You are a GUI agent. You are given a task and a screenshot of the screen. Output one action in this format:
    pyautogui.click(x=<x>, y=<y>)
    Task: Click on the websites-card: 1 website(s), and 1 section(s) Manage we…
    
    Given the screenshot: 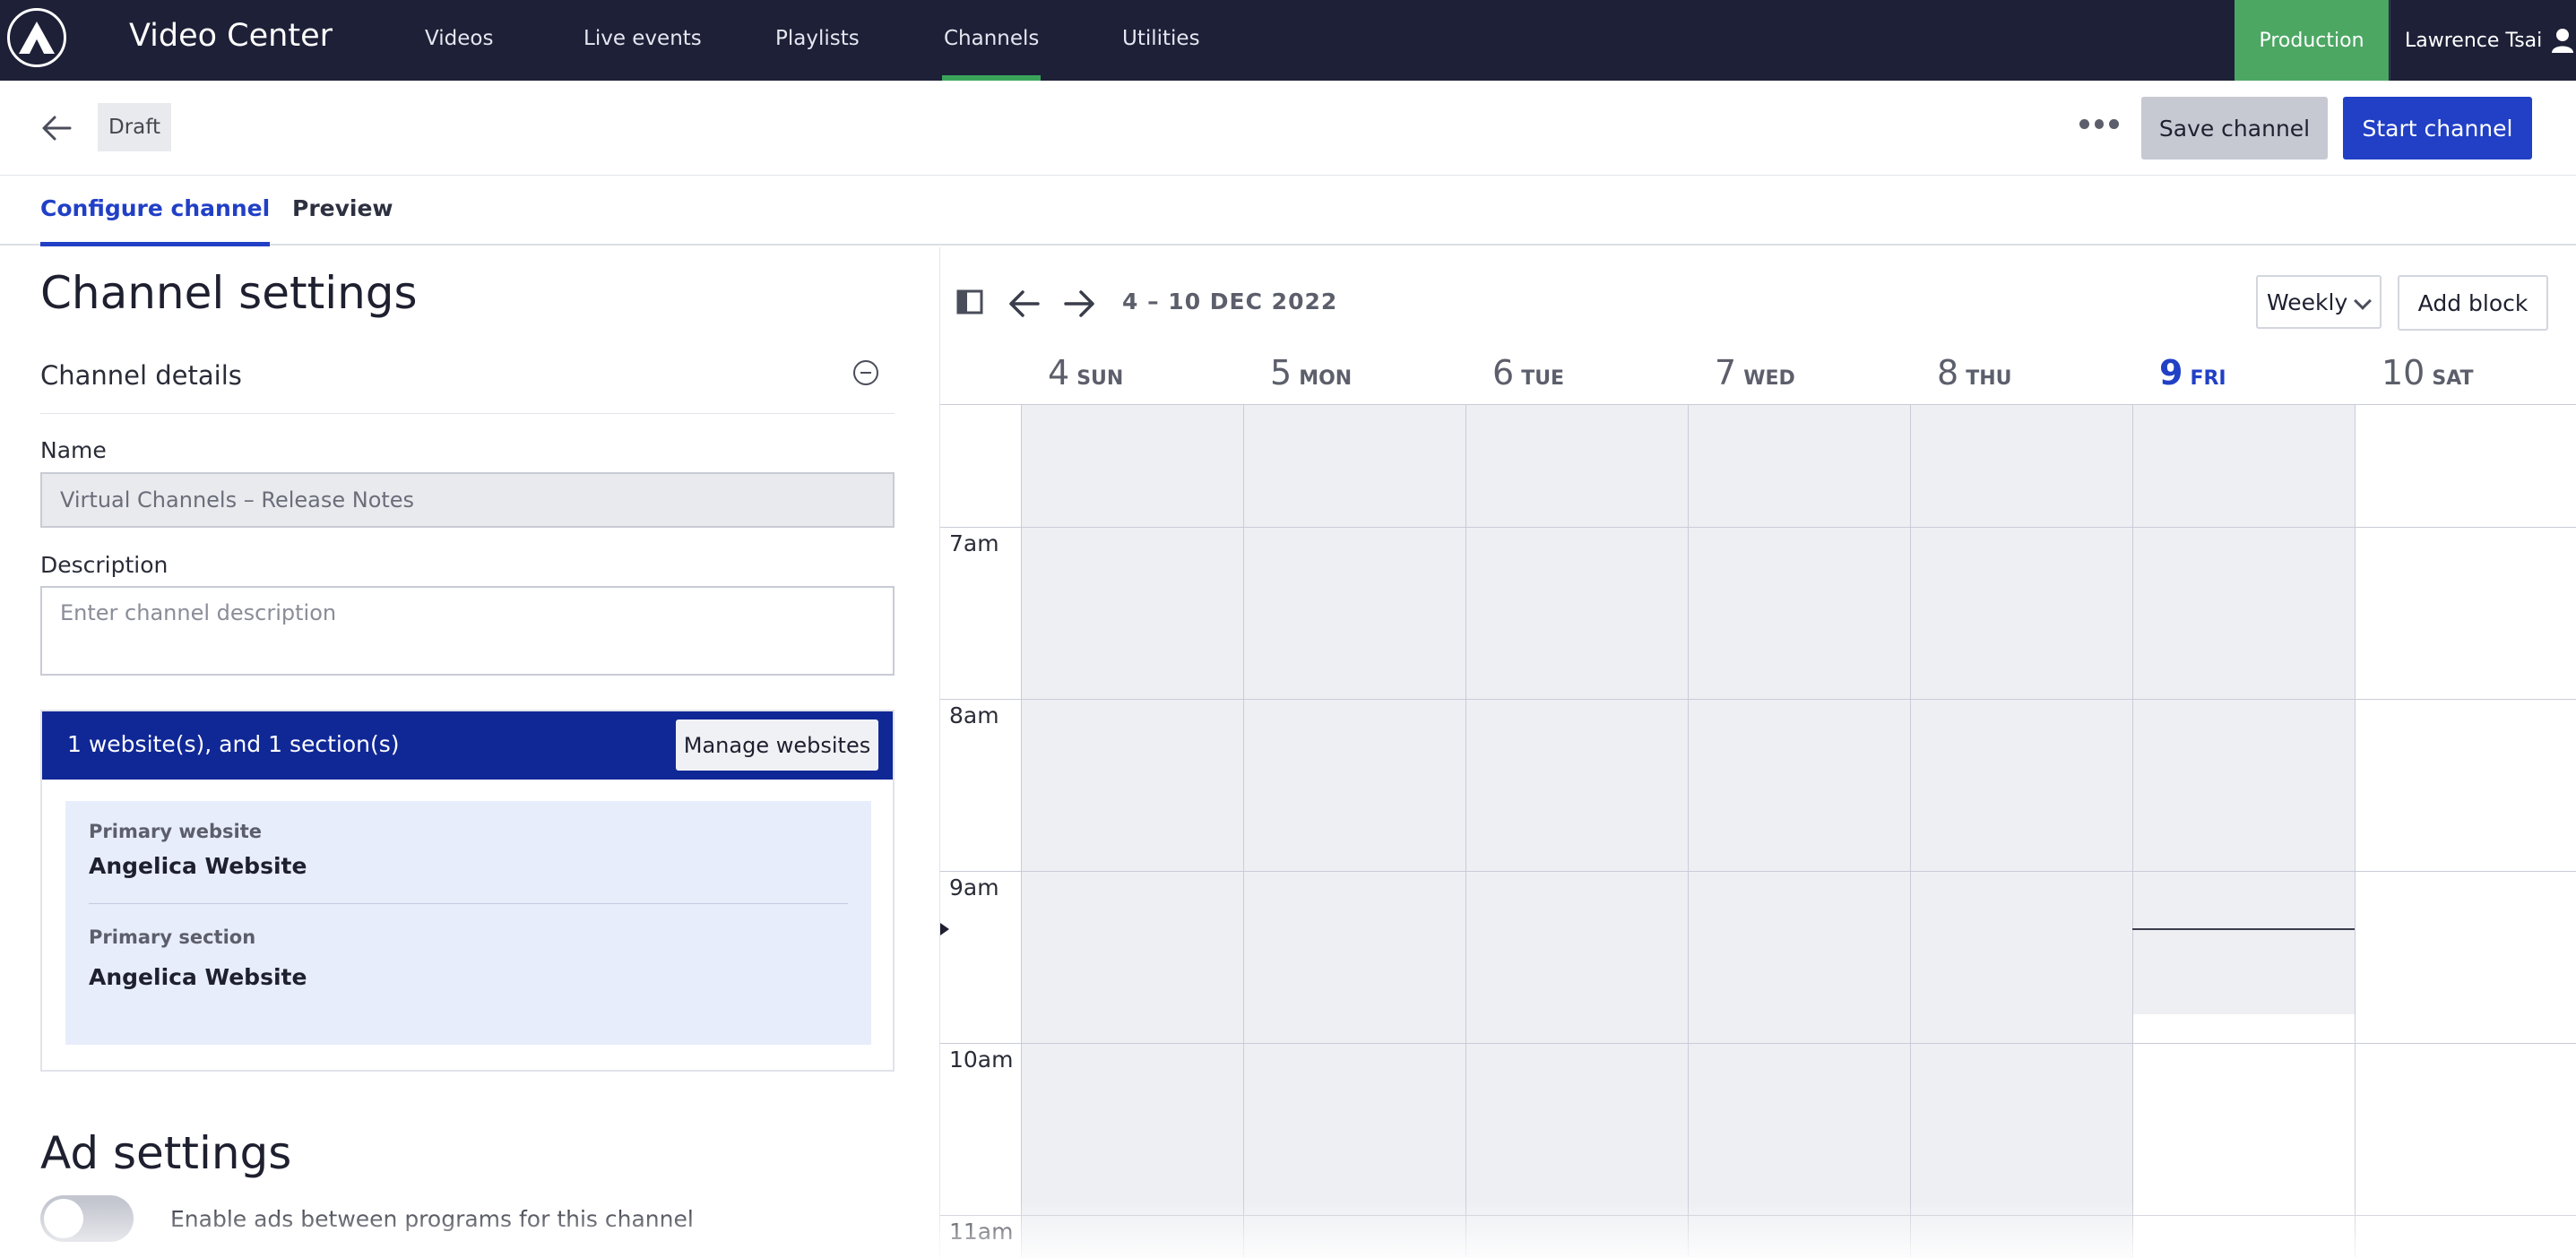 What is the action you would take?
    pyautogui.click(x=467, y=891)
    